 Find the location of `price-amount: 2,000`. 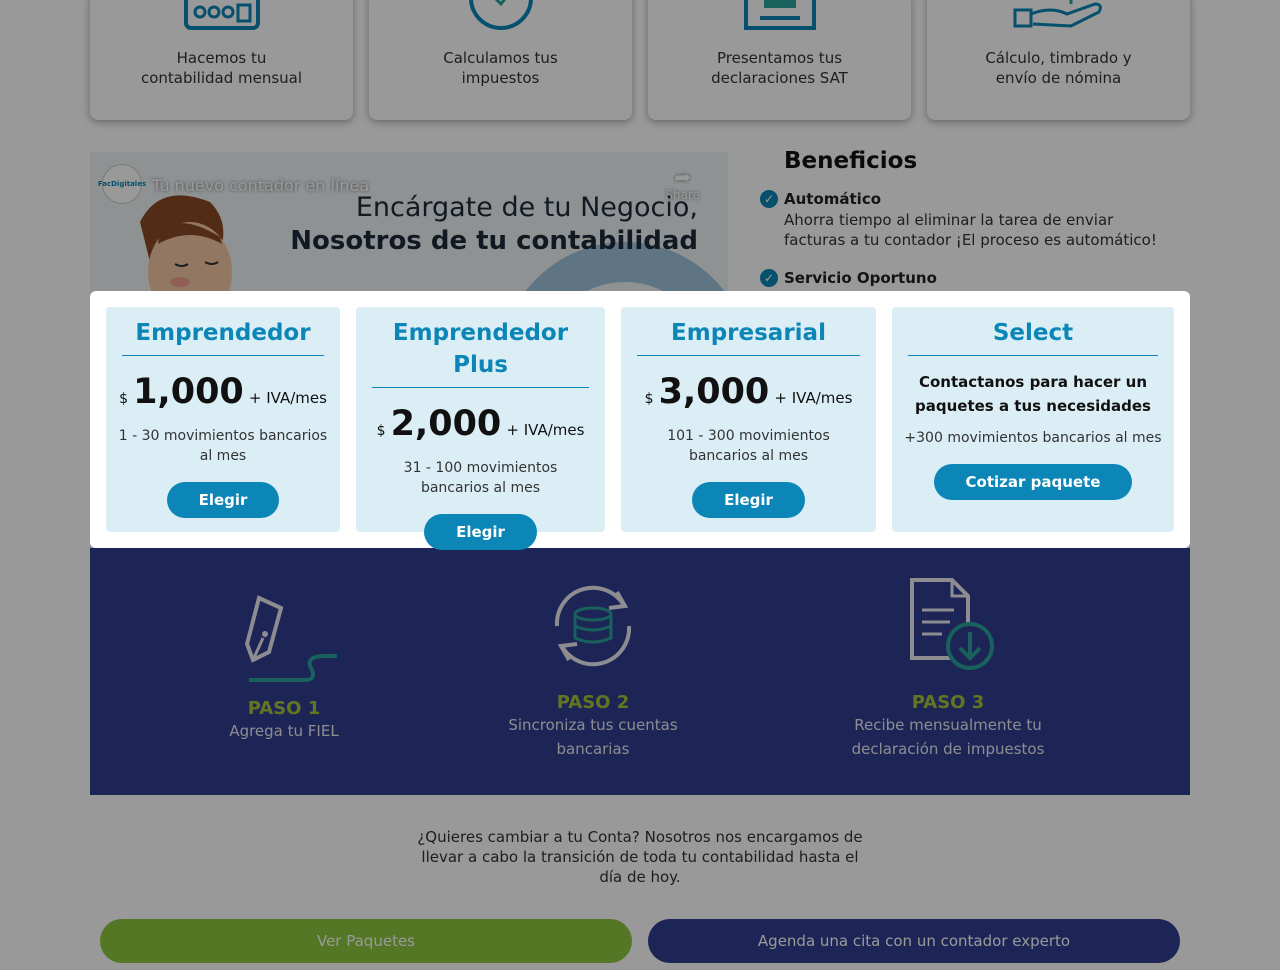

price-amount: 2,000 is located at coordinates (446, 424).